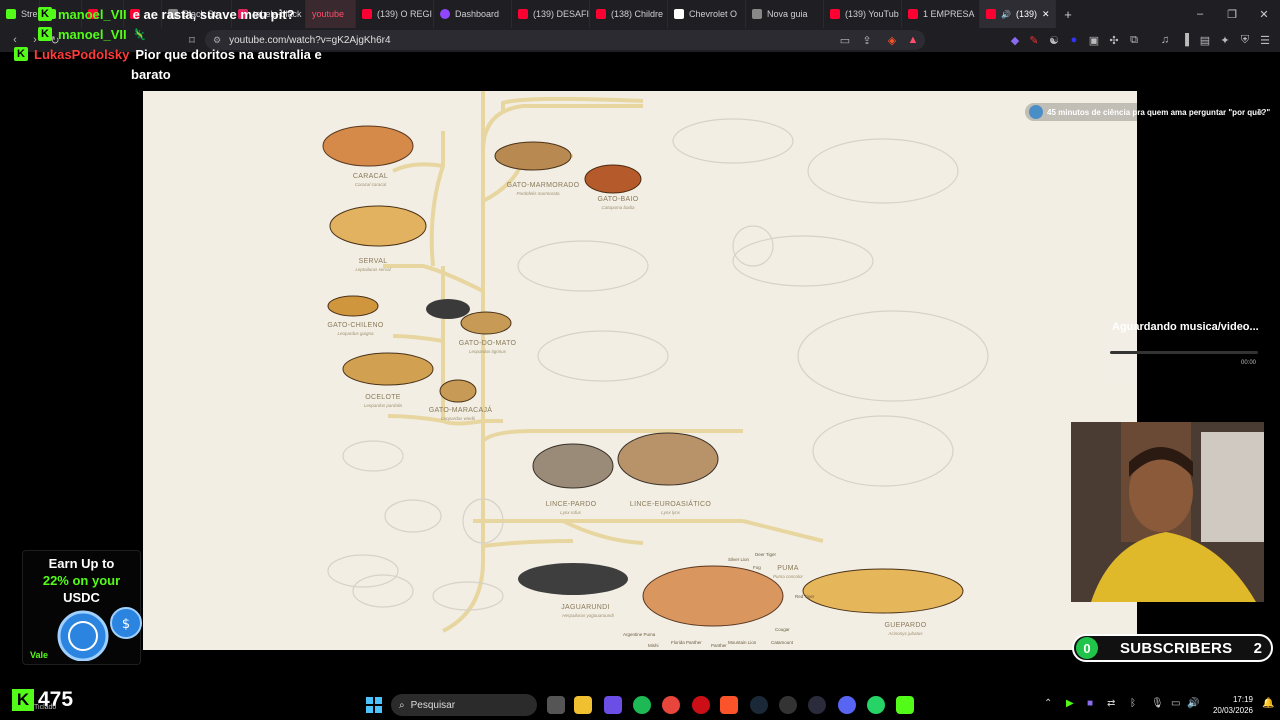 Image resolution: width=1280 pixels, height=720 pixels. I want to click on obs-icon, so click(788, 705).